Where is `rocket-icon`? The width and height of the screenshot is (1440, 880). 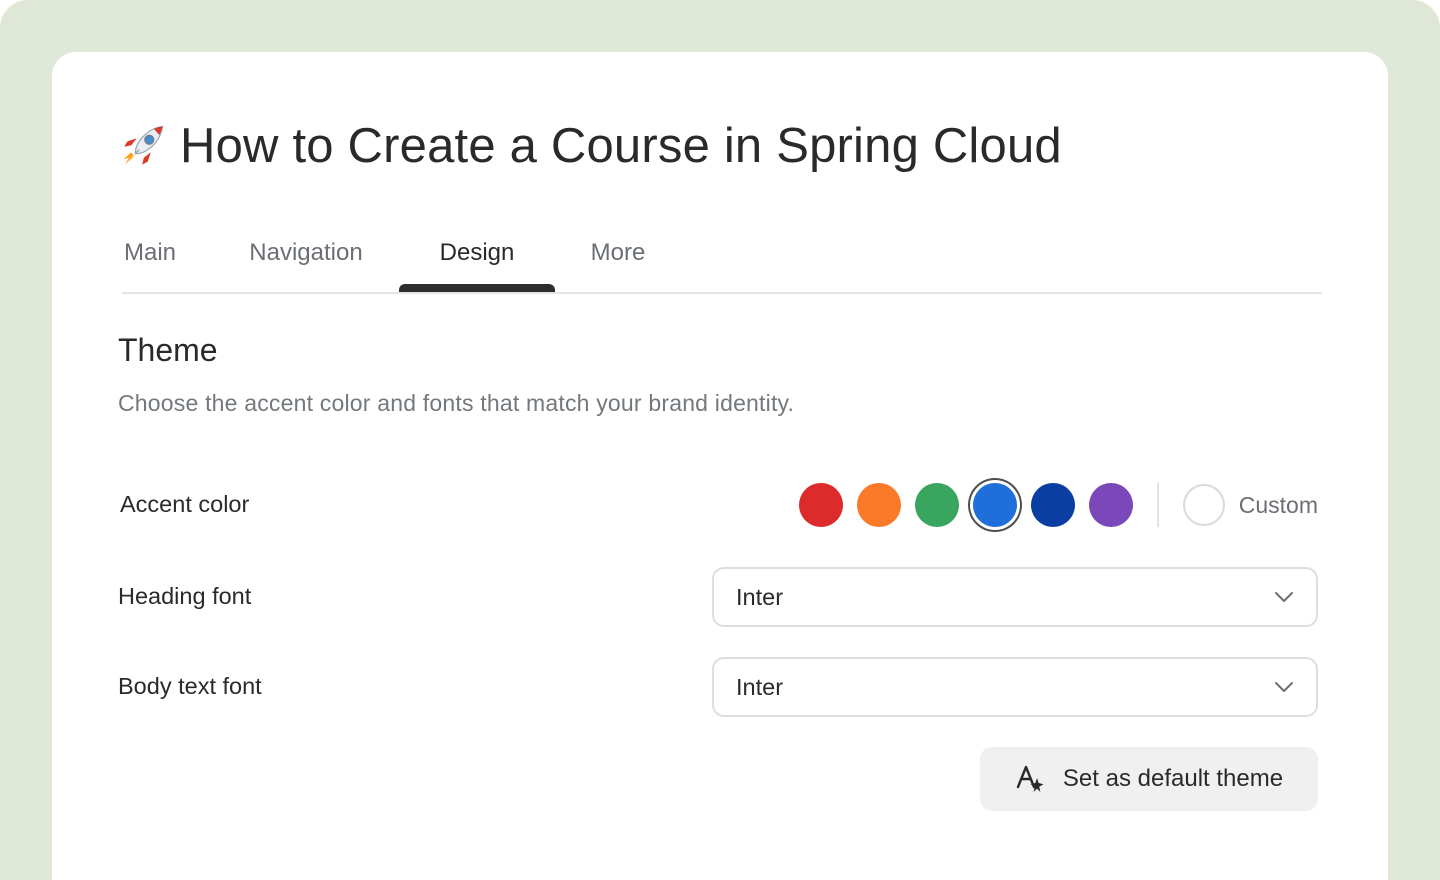
rocket-icon is located at coordinates (143, 145).